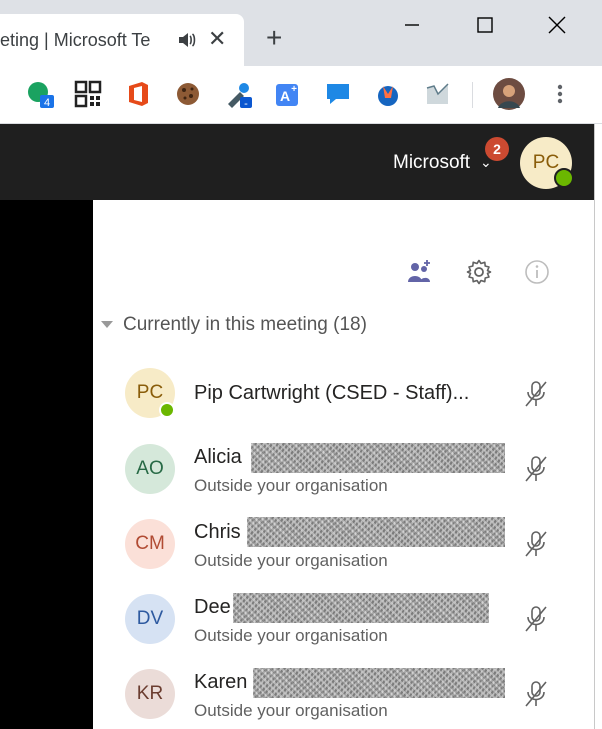 This screenshot has height=729, width=602. I want to click on participant-row: CM Chris Outside your organisation, so click(343, 545).